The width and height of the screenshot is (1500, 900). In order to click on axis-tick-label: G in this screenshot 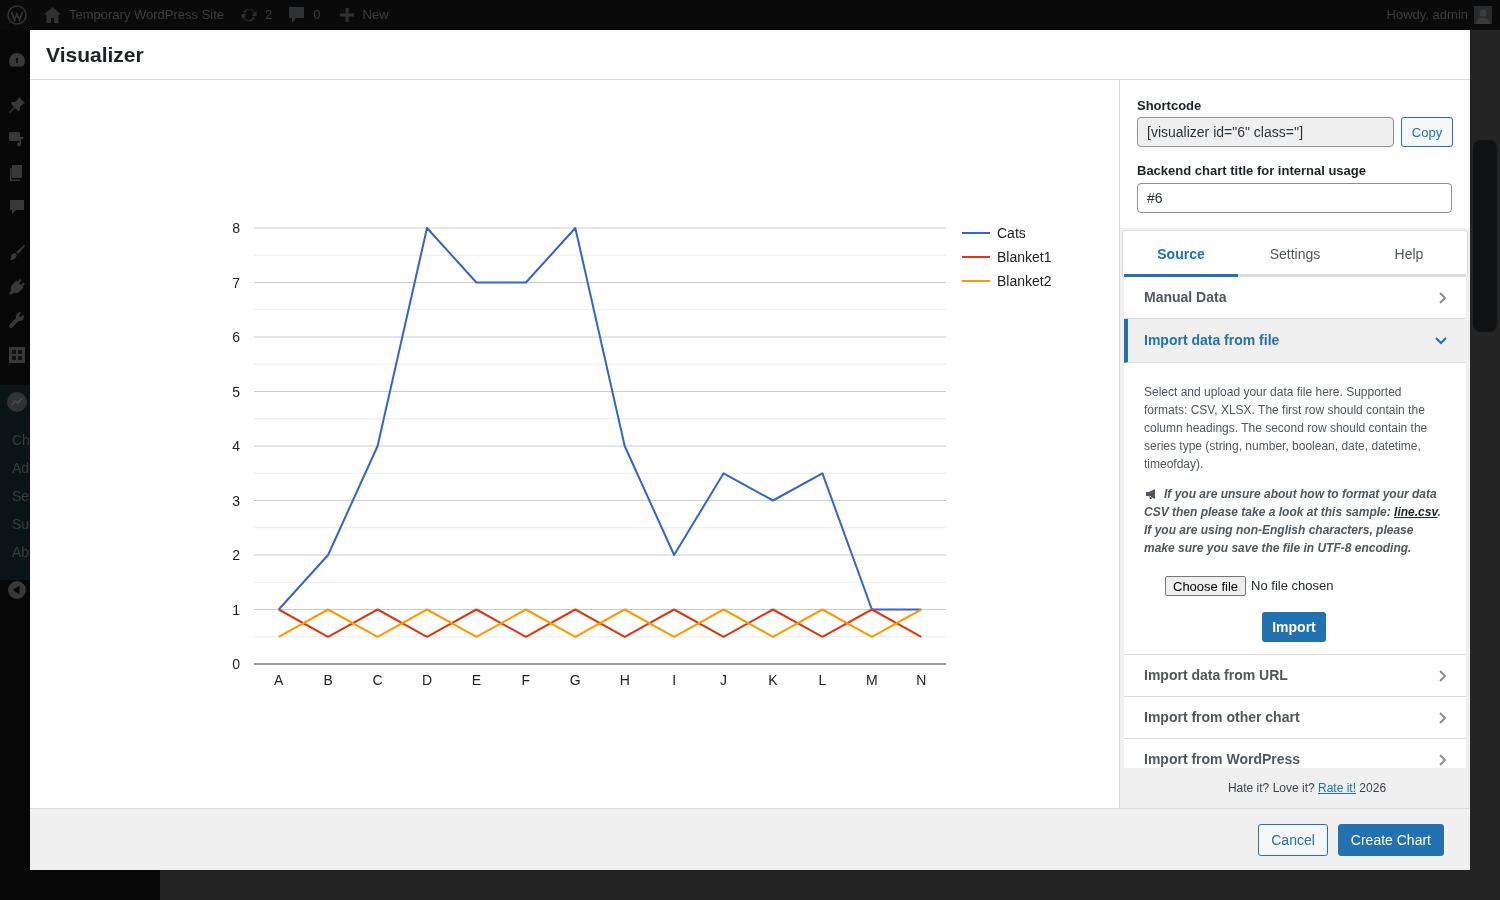, I will do `click(575, 680)`.